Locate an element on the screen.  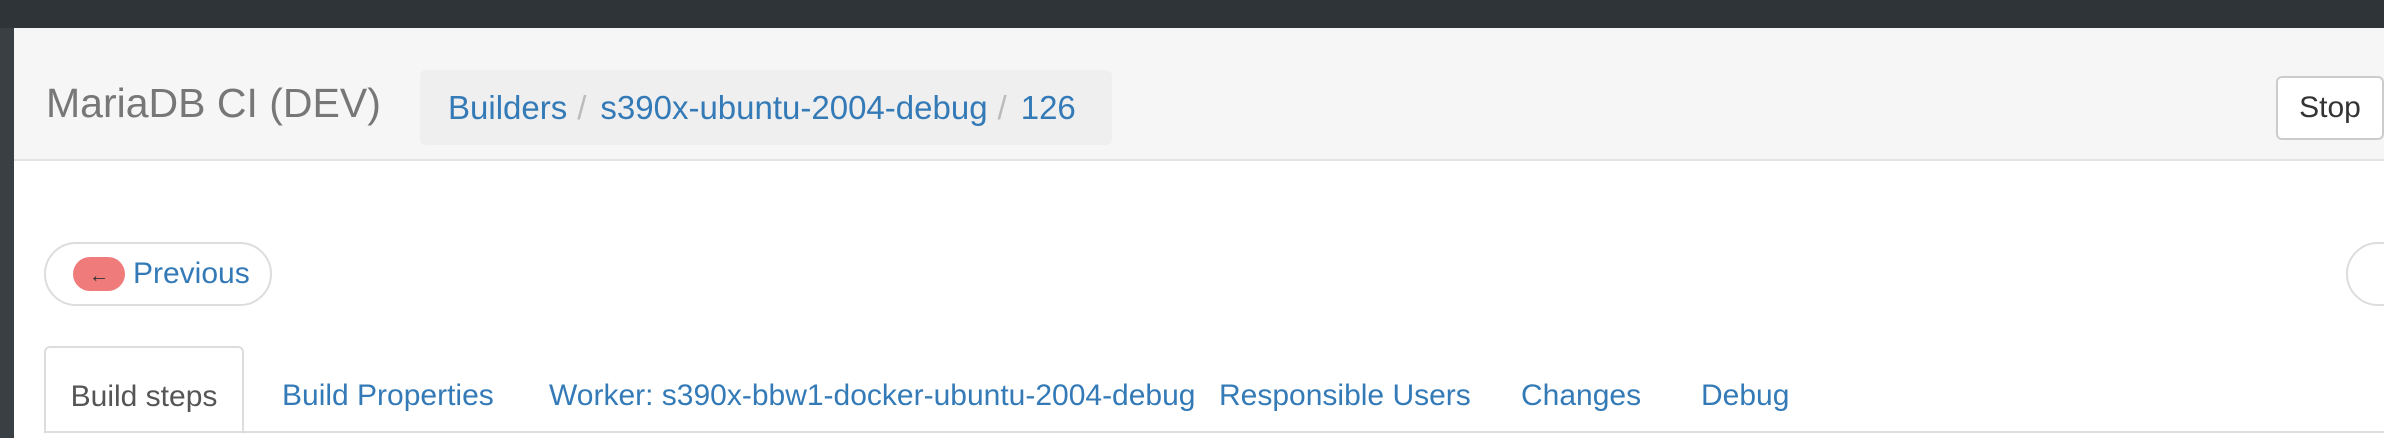
stop-button: Stop is located at coordinates (2330, 108).